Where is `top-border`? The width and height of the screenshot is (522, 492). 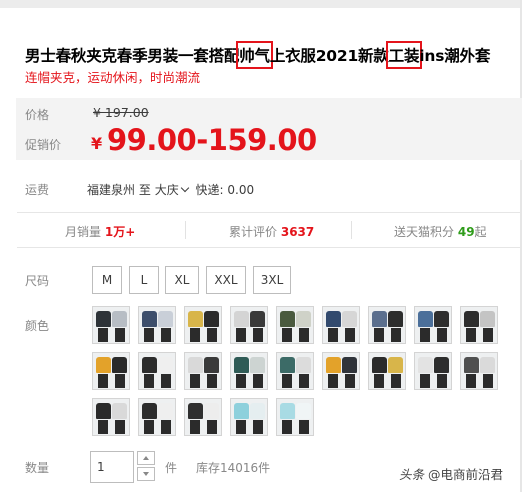
top-border is located at coordinates (261, 4).